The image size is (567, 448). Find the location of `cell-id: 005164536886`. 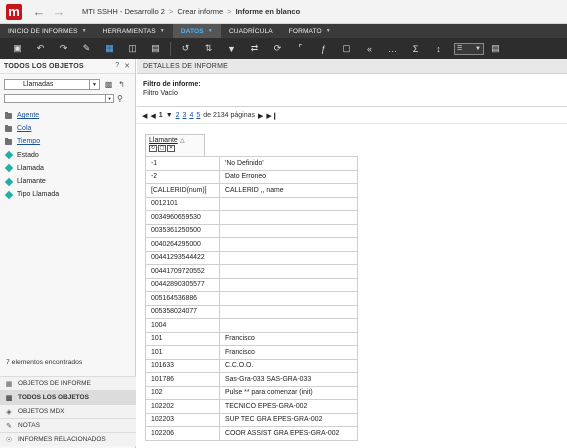

cell-id: 005164536886 is located at coordinates (182, 298).